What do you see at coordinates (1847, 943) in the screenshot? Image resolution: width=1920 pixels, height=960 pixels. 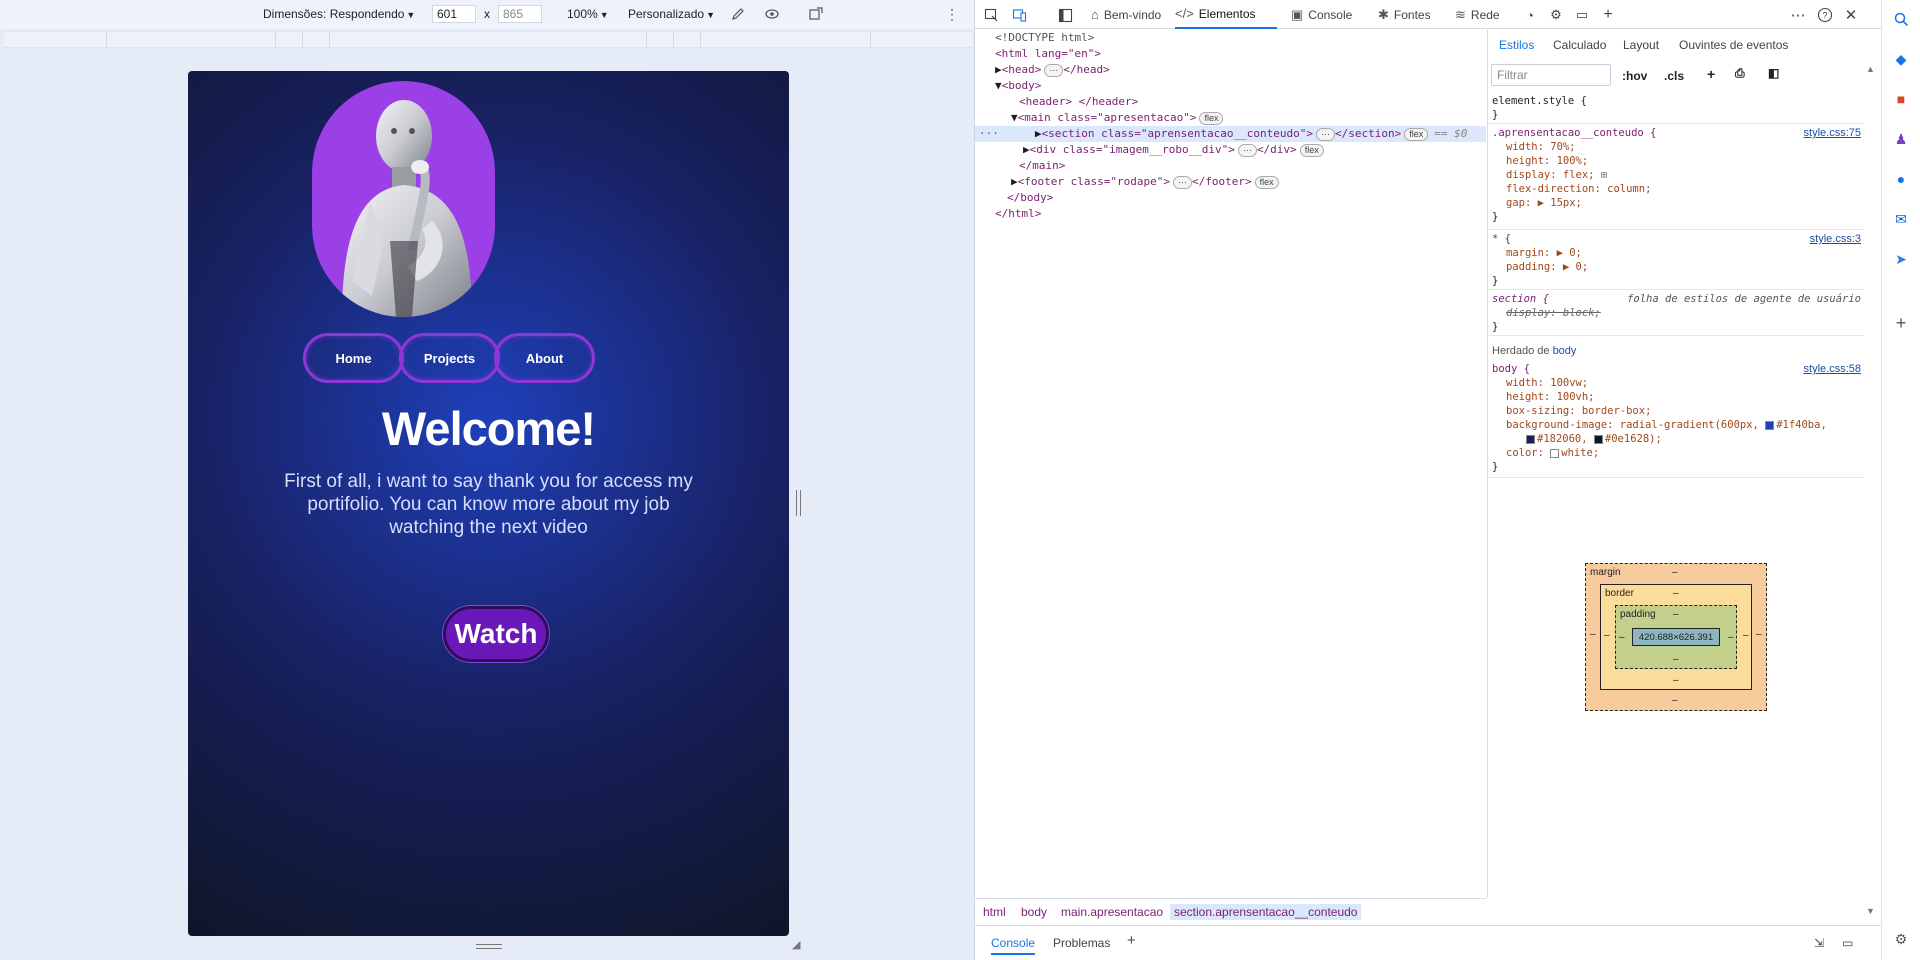 I see `toggle-drawer-icon: ▭` at bounding box center [1847, 943].